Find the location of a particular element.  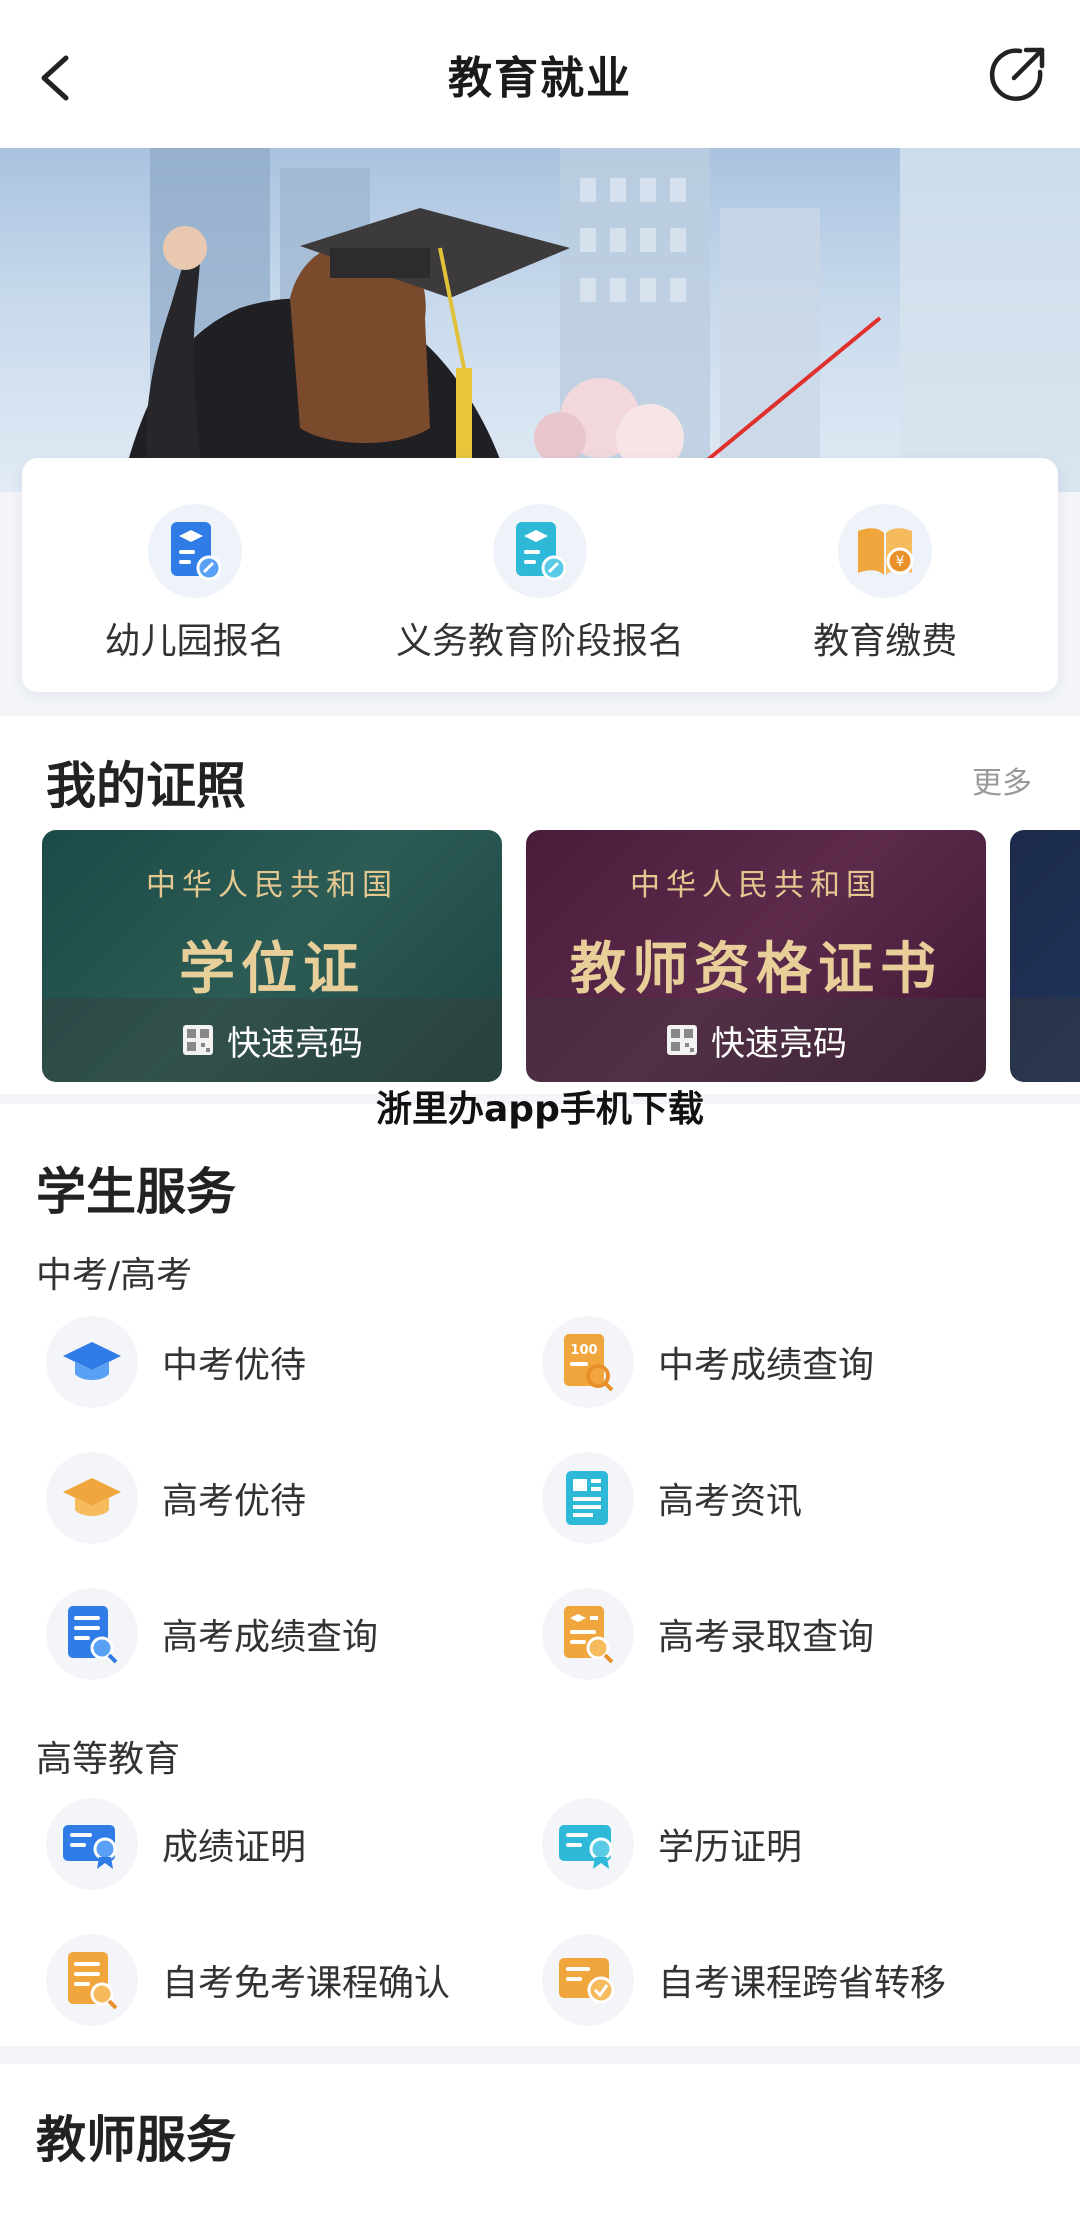

service-gaokao-score: 高考成绩查询 is located at coordinates (212, 1634).